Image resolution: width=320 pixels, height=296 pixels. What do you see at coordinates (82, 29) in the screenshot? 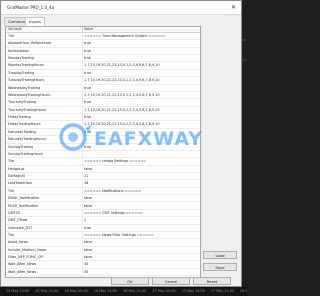
I see `column-divider` at bounding box center [82, 29].